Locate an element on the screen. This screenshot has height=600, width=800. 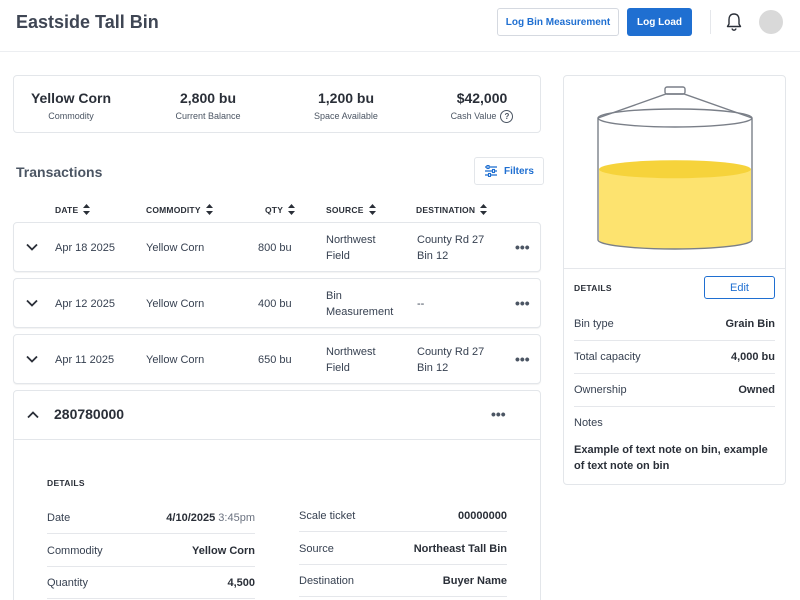
detail-destination: Destination Buyer Name is located at coordinates (403, 581).